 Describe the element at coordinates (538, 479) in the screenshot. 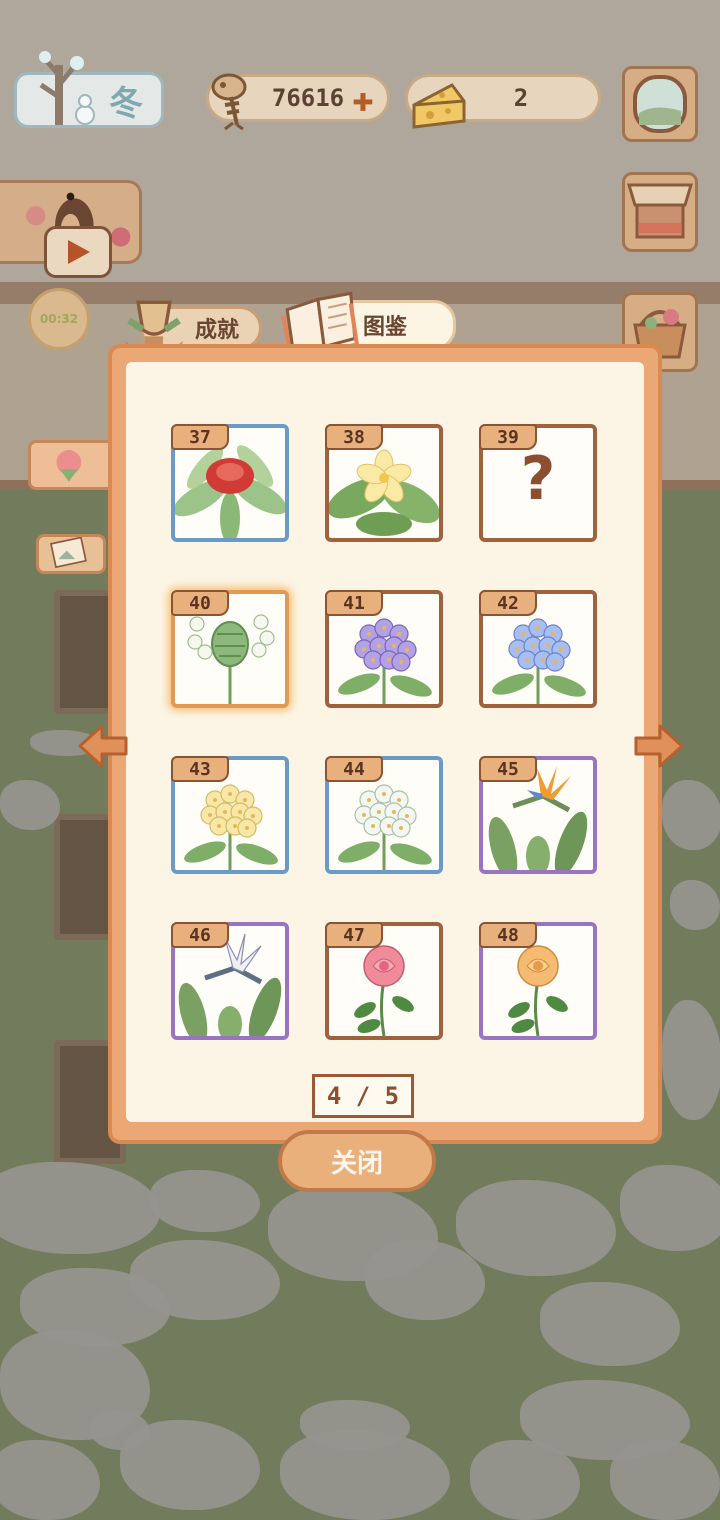

I see `locked-question-mark: ?` at that location.